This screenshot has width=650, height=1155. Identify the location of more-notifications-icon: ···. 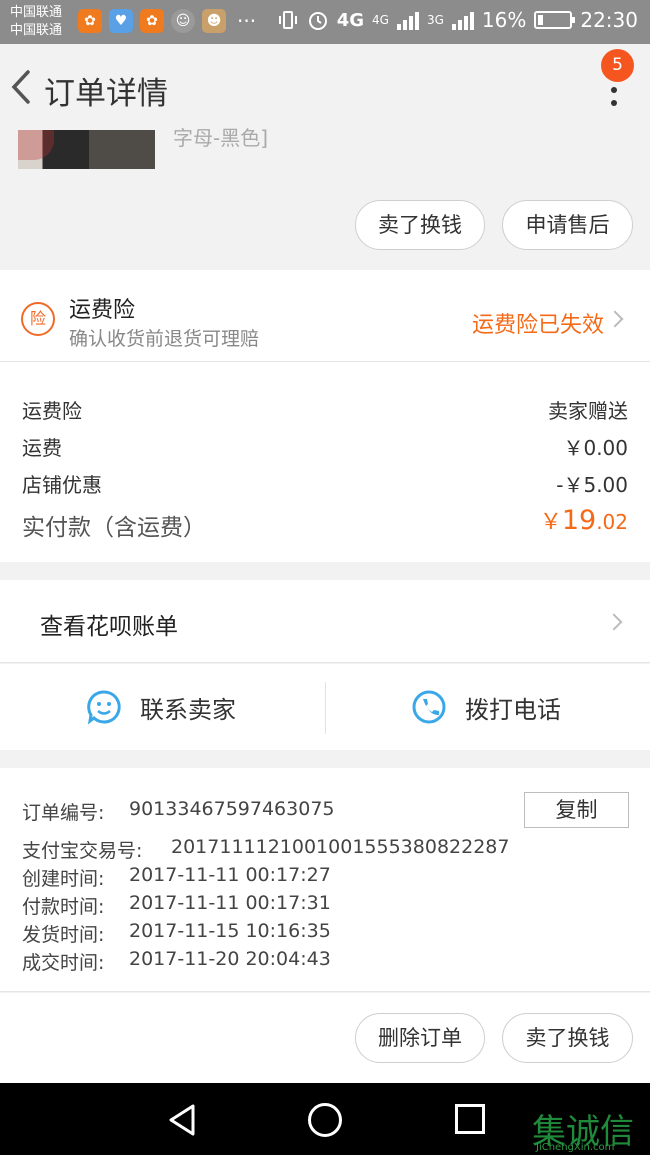
(247, 21).